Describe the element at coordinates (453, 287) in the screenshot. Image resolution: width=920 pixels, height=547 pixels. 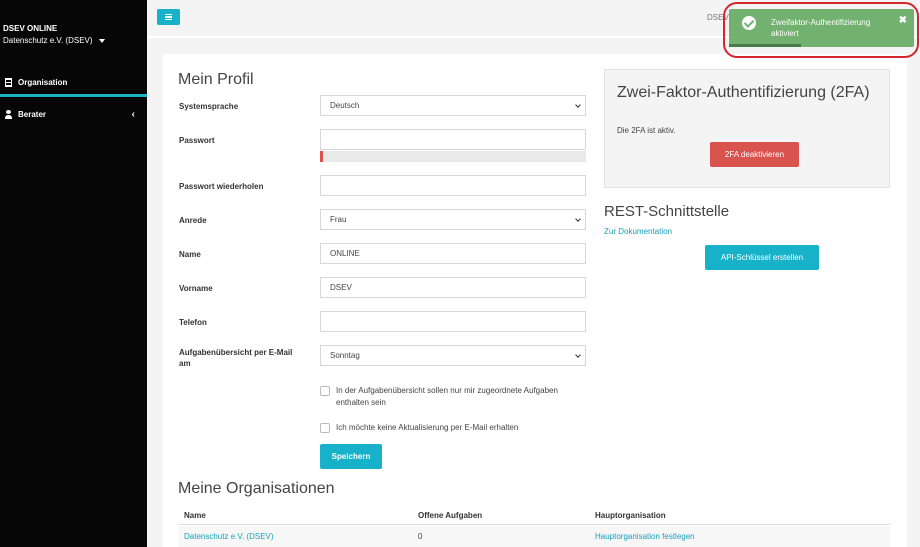
I see `firstname-input: DSEV` at that location.